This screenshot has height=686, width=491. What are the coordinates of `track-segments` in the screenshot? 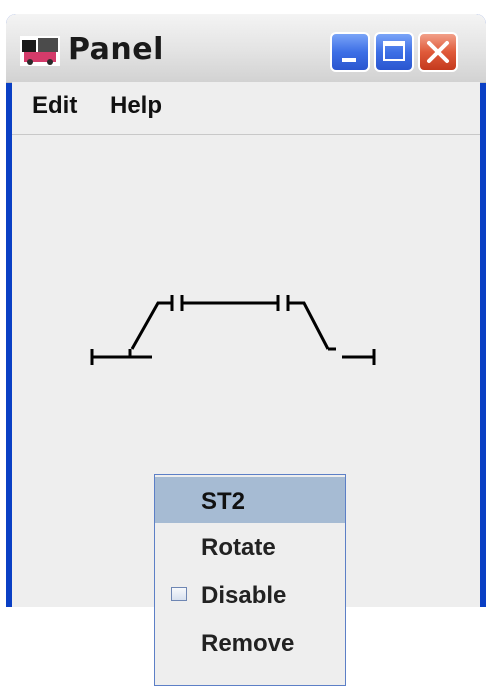 It's located at (233, 330).